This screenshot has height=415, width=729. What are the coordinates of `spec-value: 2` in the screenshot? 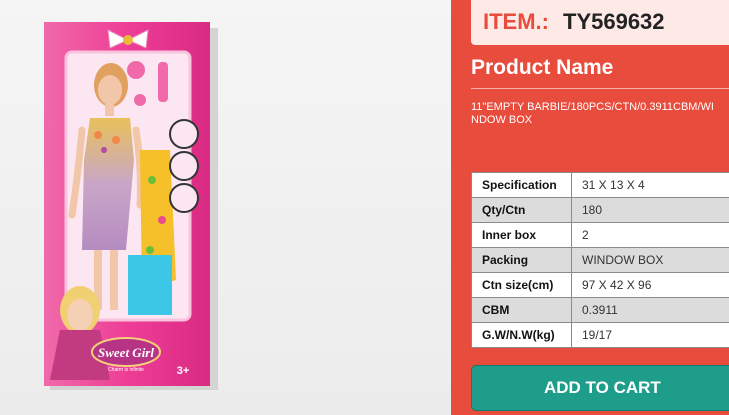 It's located at (650, 235).